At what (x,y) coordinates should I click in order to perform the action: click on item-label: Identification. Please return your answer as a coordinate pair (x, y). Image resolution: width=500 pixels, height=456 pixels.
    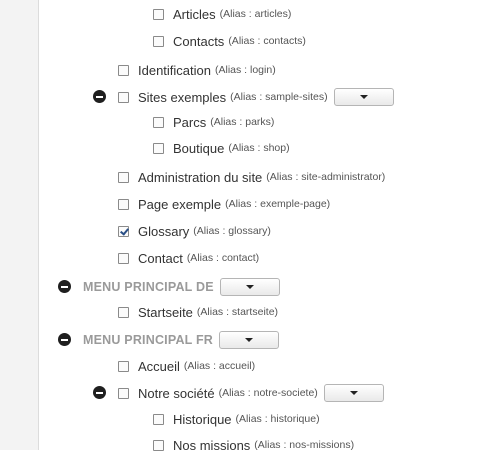
    Looking at the image, I should click on (174, 70).